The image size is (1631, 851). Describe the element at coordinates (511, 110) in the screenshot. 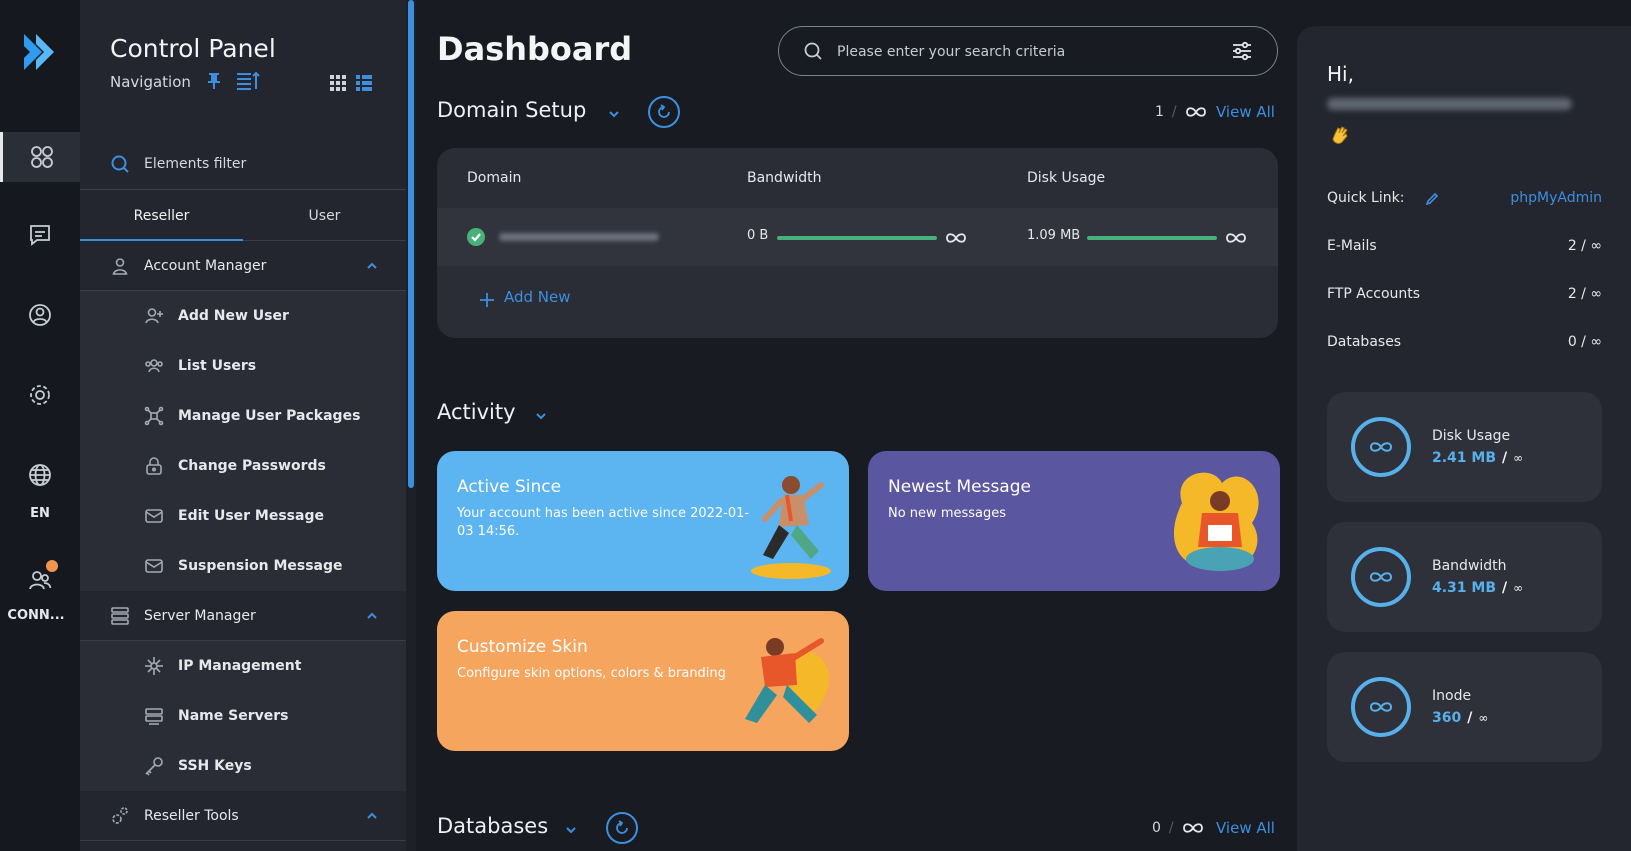

I see `domain-setup-title: Domain Setup` at that location.